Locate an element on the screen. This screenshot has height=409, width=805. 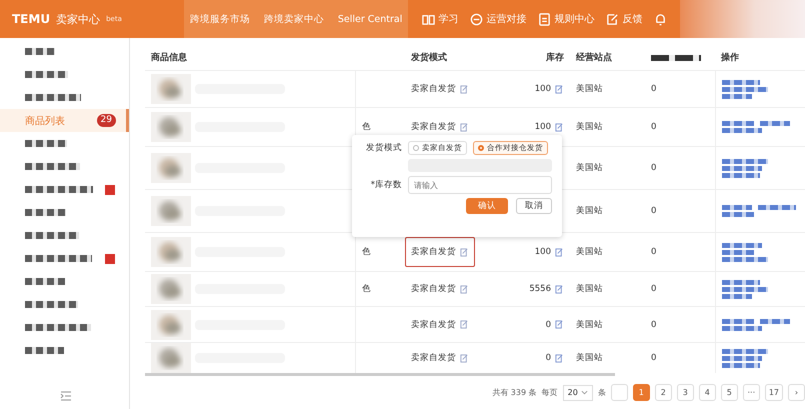
field-label: *库存数 is located at coordinates (386, 185).